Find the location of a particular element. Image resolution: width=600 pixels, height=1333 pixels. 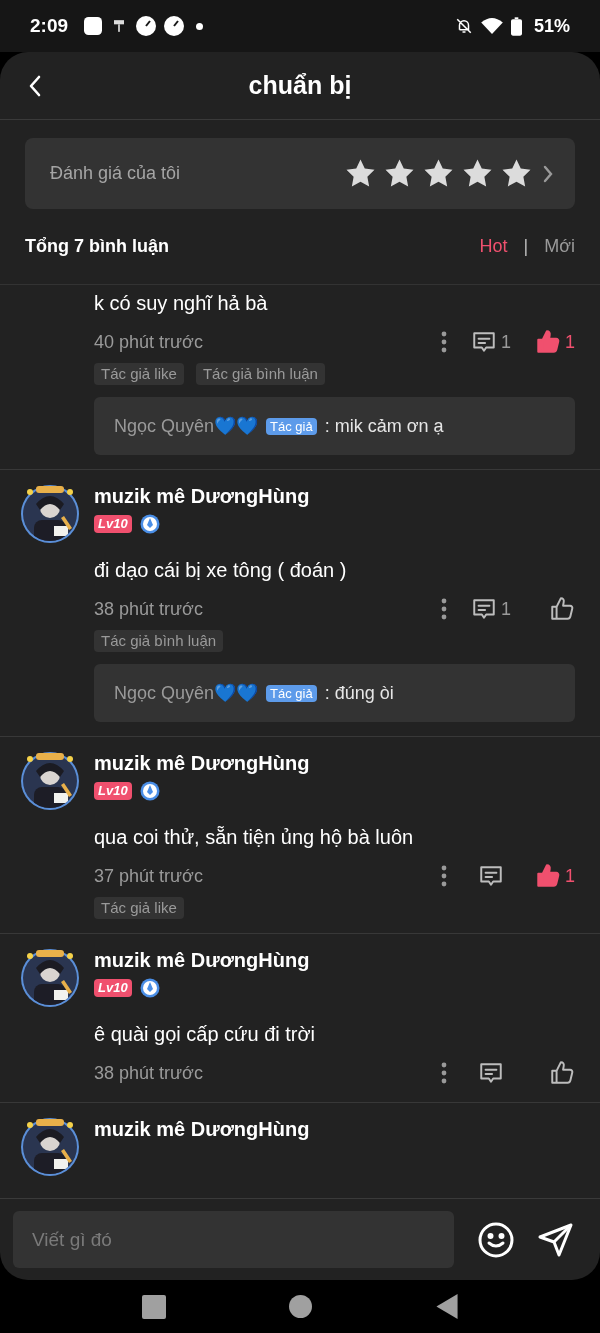

sort-tab: Hot is located at coordinates (493, 246).